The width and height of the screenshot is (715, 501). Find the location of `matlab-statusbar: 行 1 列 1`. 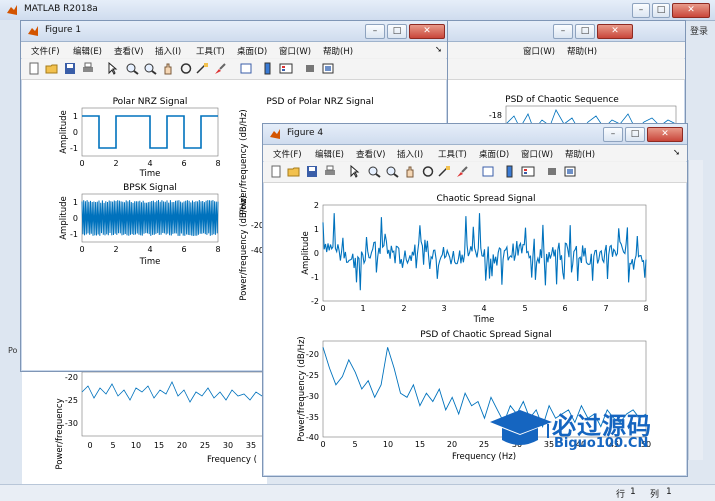

matlab-statusbar: 行 1 列 1 is located at coordinates (357, 492).